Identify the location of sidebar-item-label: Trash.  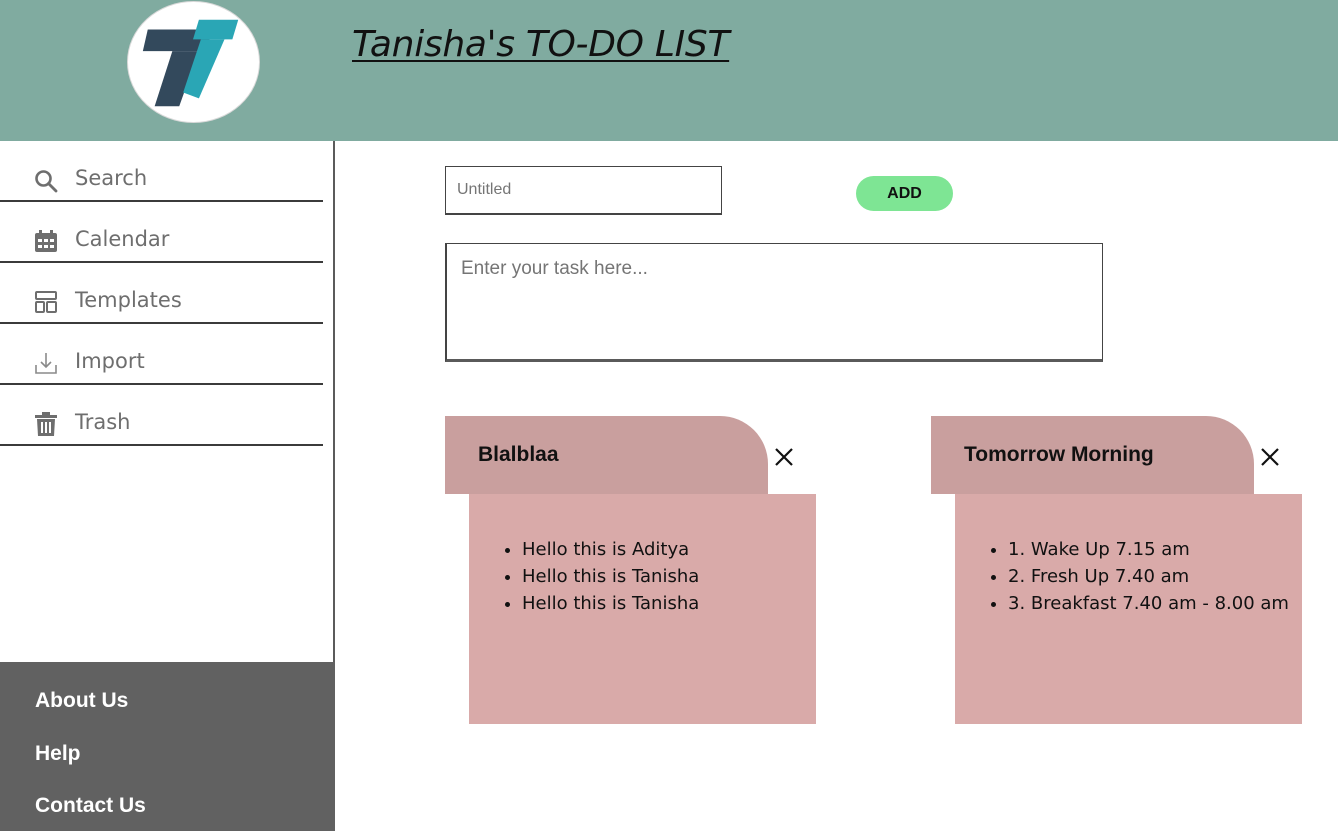
(103, 422).